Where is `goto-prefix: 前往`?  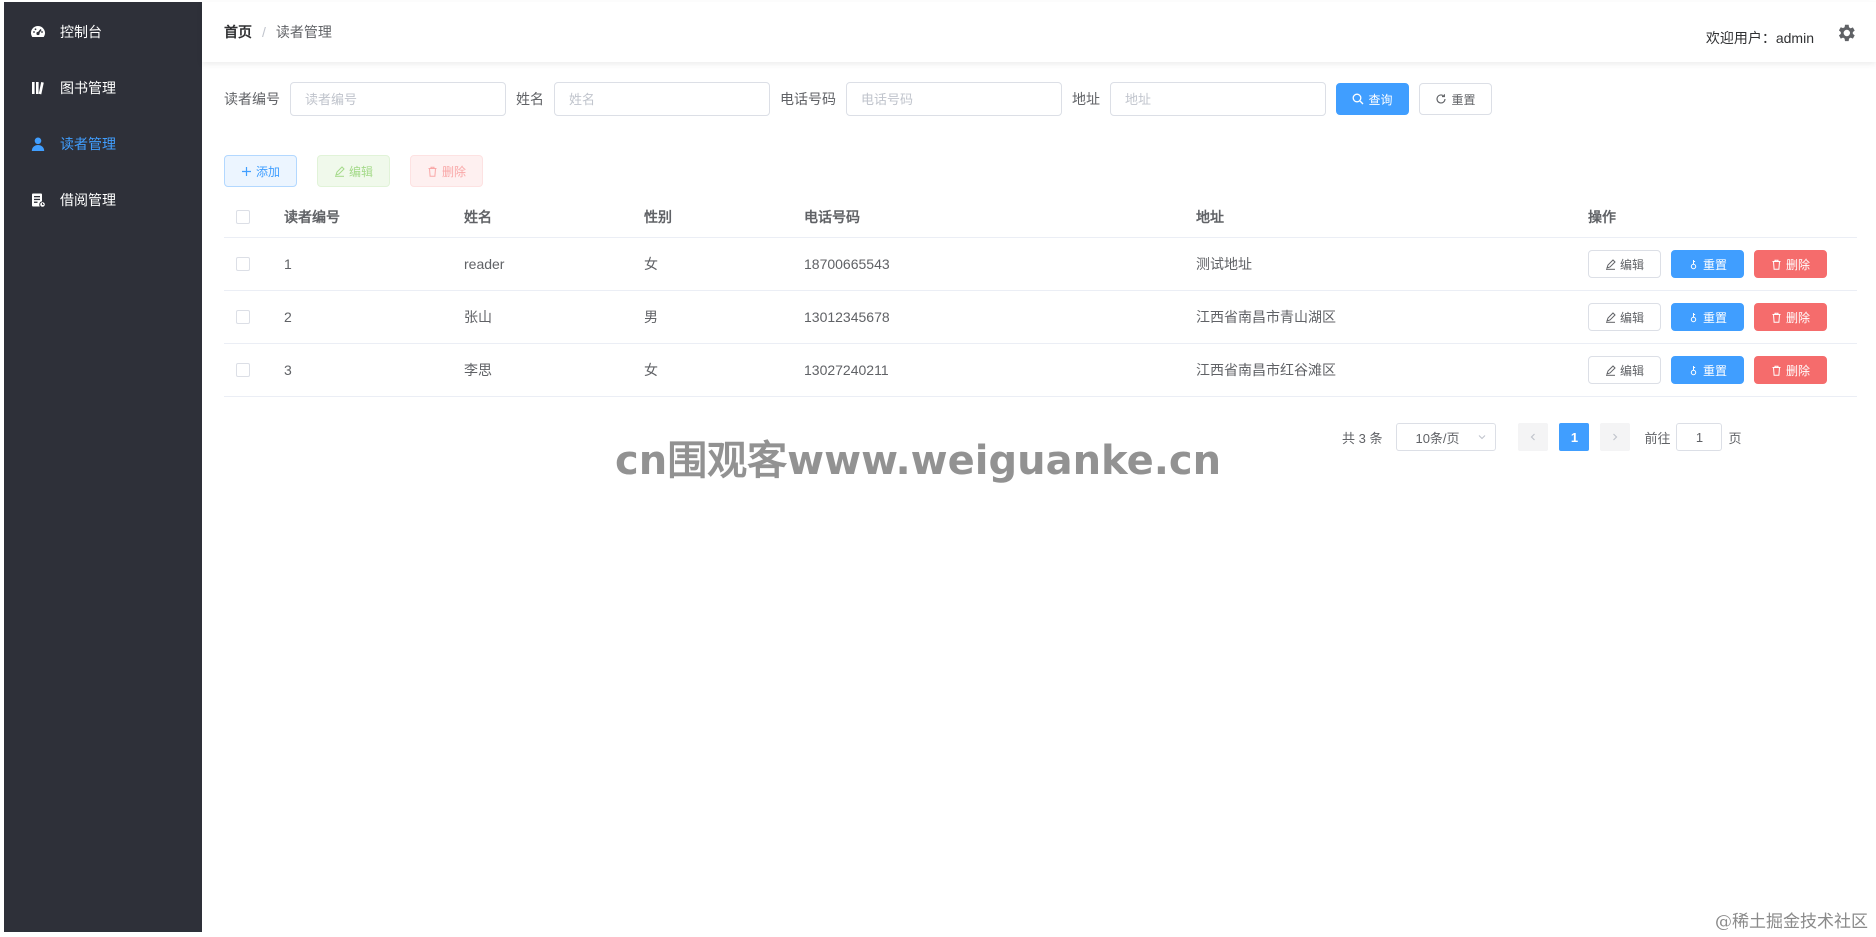 goto-prefix: 前往 is located at coordinates (1657, 438).